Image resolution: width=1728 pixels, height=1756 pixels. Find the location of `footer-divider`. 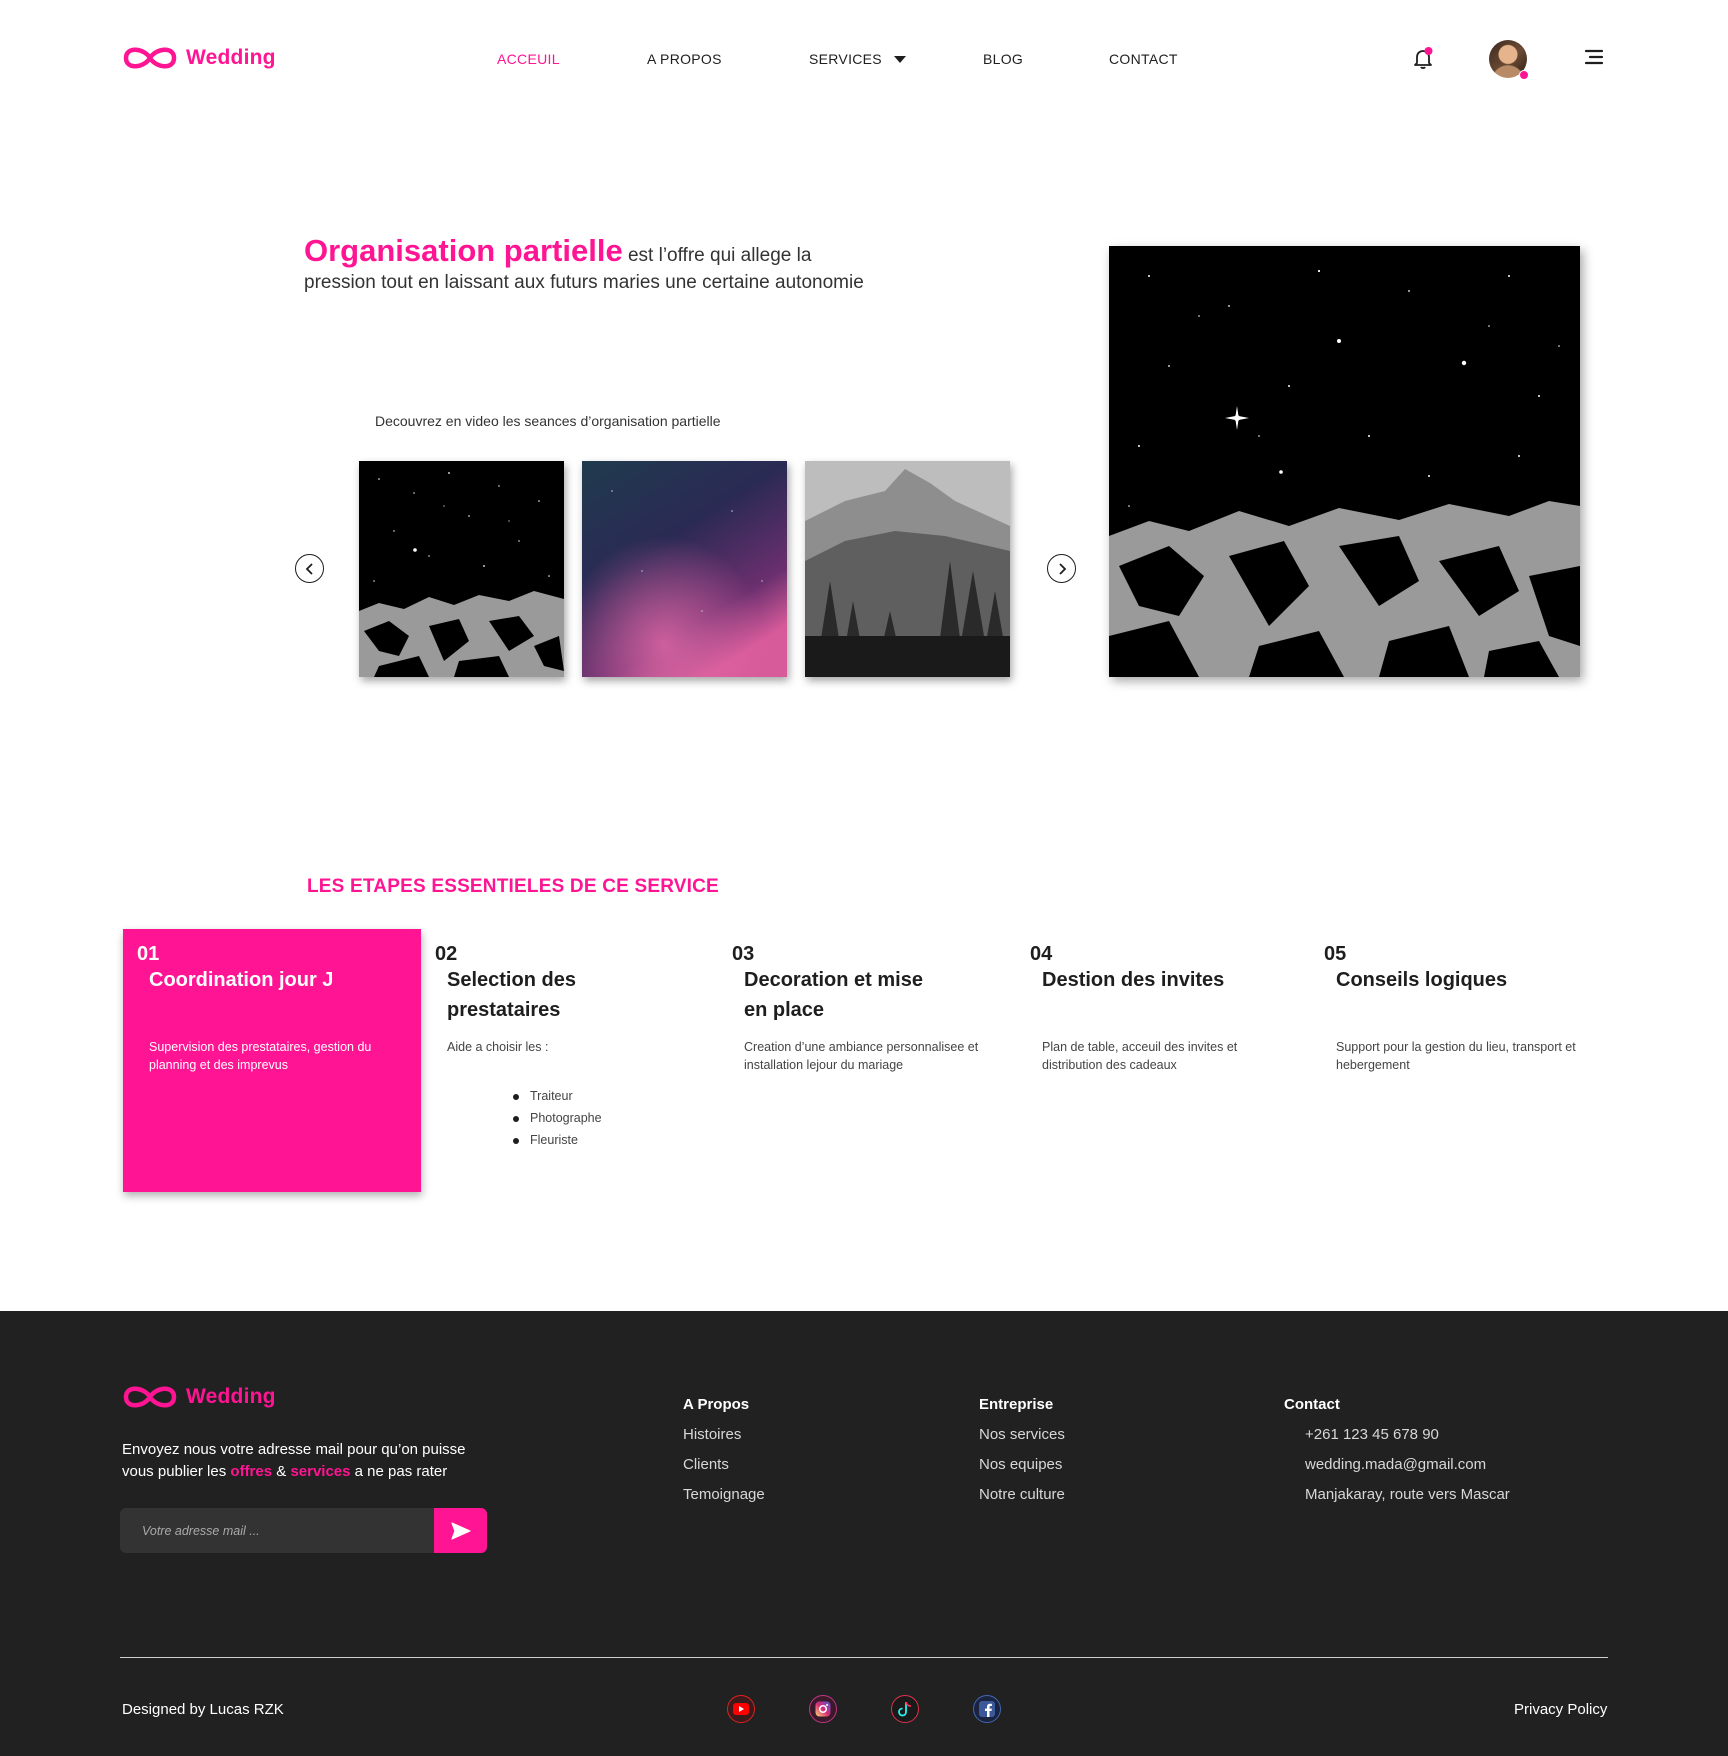

footer-divider is located at coordinates (864, 1657).